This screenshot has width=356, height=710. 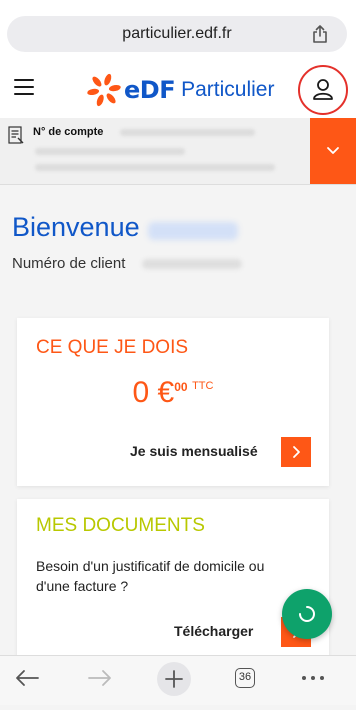 I want to click on forward-arrow-icon, so click(x=99, y=678).